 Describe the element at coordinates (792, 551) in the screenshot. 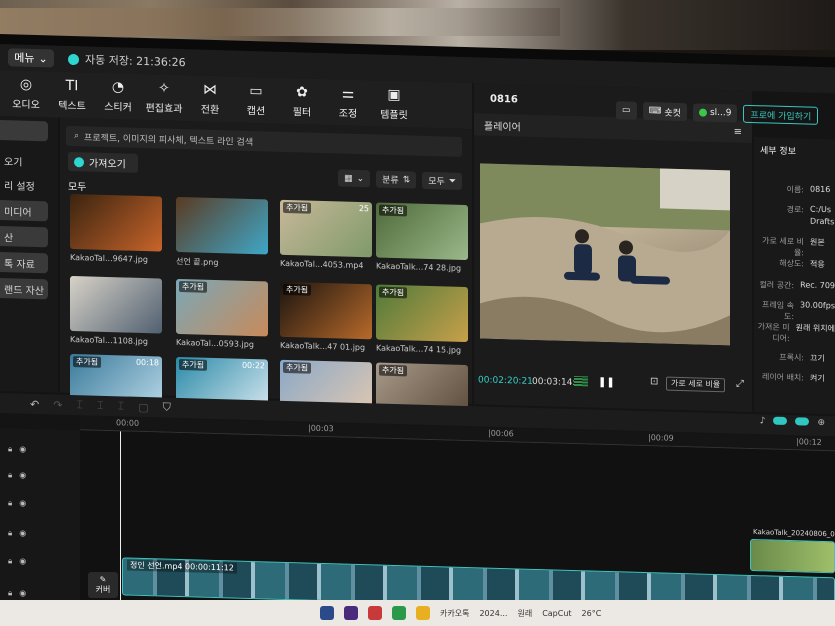

I see `image-clip: KakaoTalk_20240806_00` at that location.